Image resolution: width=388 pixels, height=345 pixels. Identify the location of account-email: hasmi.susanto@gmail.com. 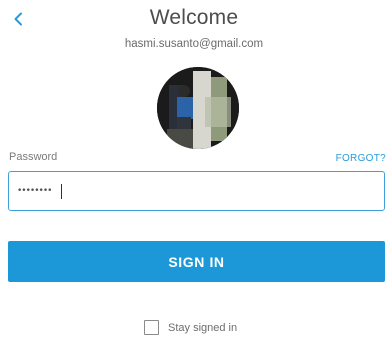
(194, 44).